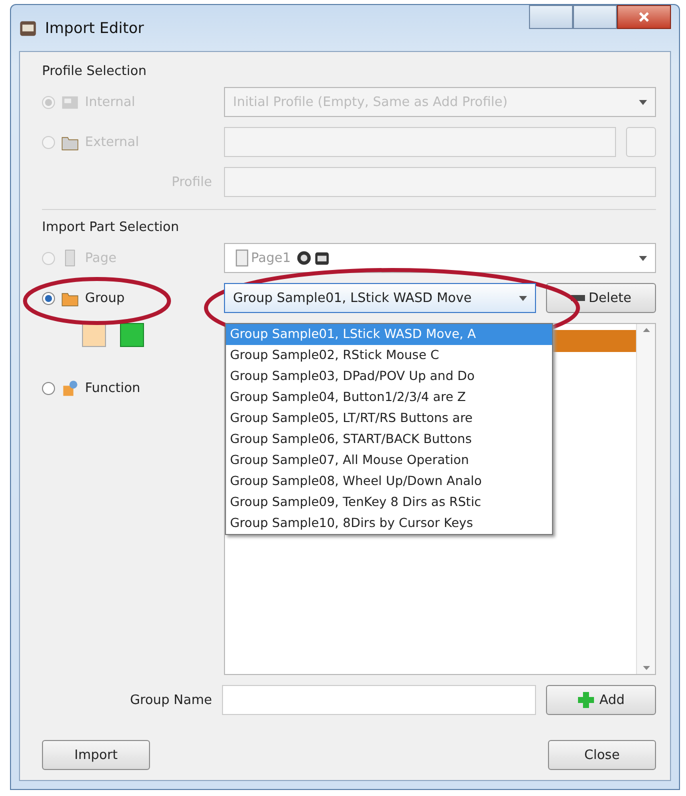 This screenshot has height=796, width=686. I want to click on add-button: Add, so click(601, 700).